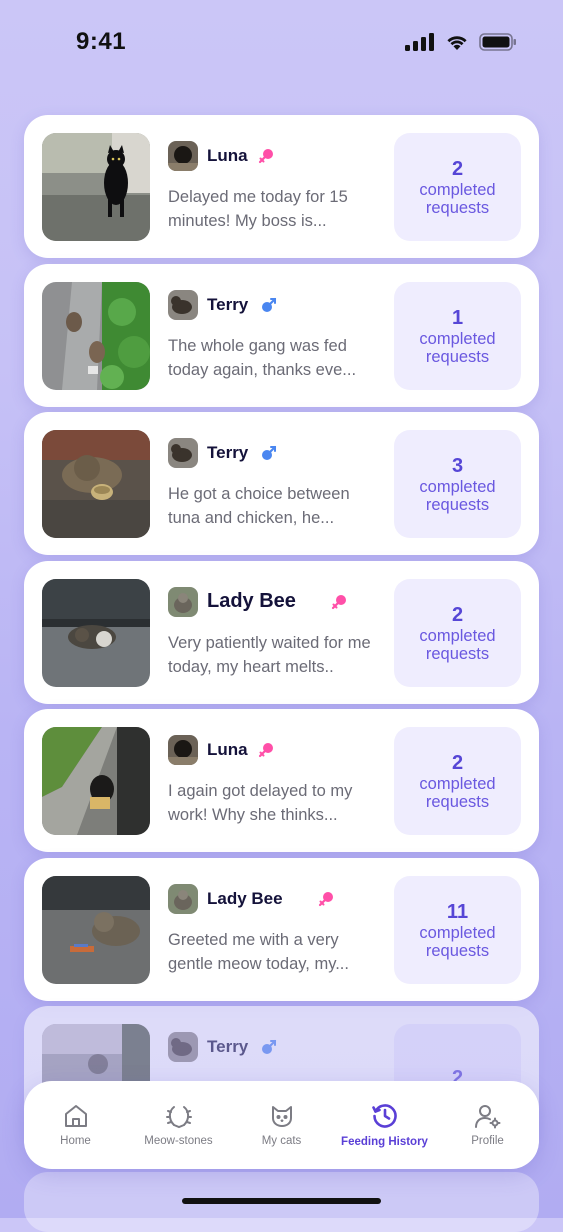 This screenshot has height=1232, width=563. Describe the element at coordinates (178, 1141) in the screenshot. I see `tab-meow-stones-label: Meow-stones` at that location.